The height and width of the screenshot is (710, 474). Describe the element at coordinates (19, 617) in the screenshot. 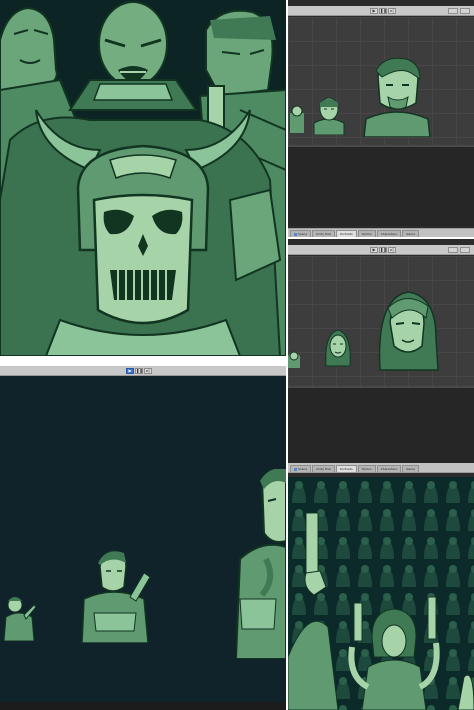

I see `soldier-sprite-small` at that location.